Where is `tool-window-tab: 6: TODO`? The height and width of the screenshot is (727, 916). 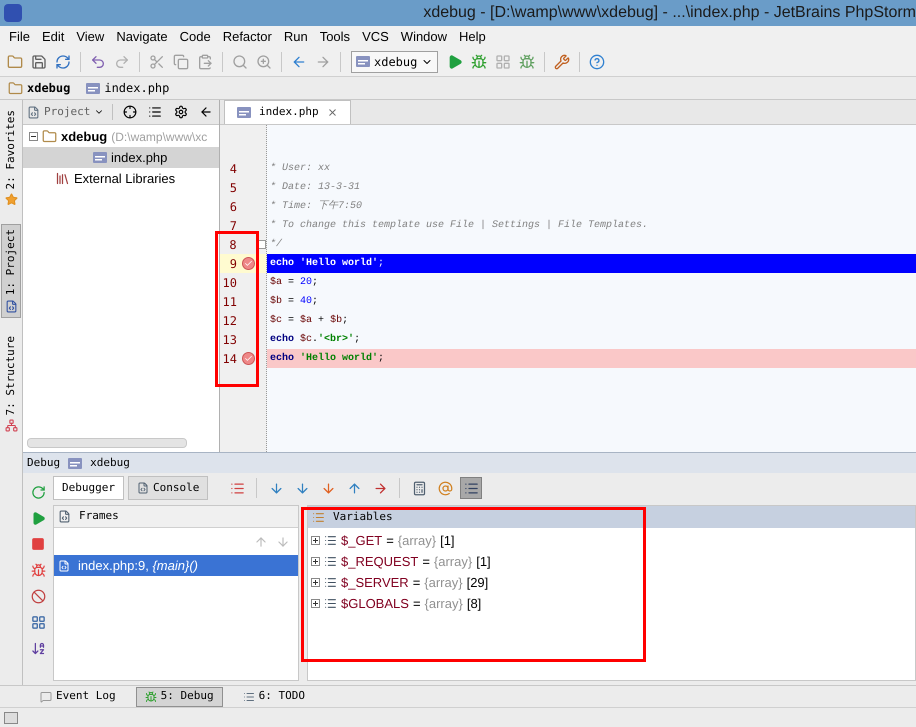 tool-window-tab: 6: TODO is located at coordinates (273, 696).